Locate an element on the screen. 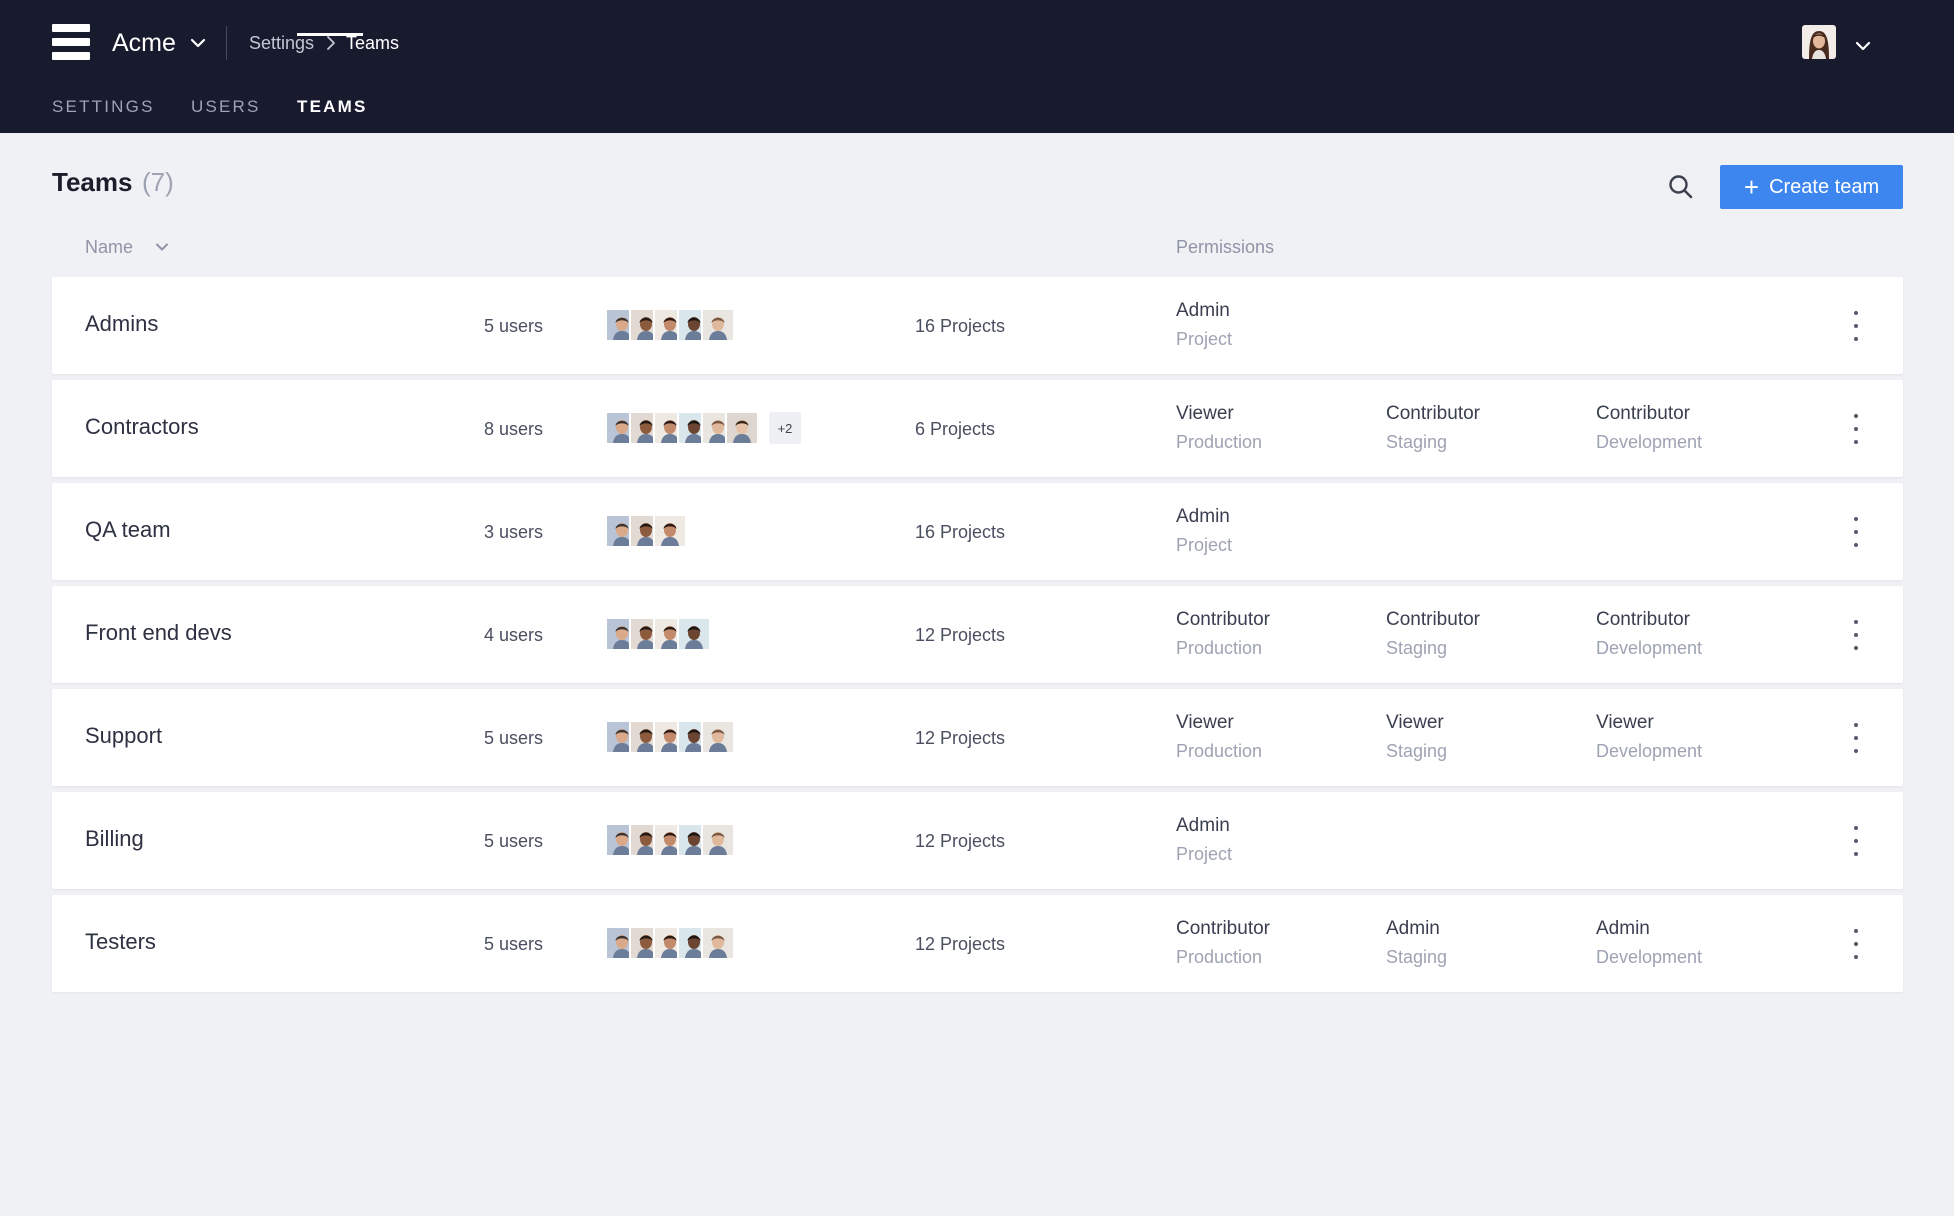 The width and height of the screenshot is (1954, 1216). plus-icon: + is located at coordinates (1751, 187).